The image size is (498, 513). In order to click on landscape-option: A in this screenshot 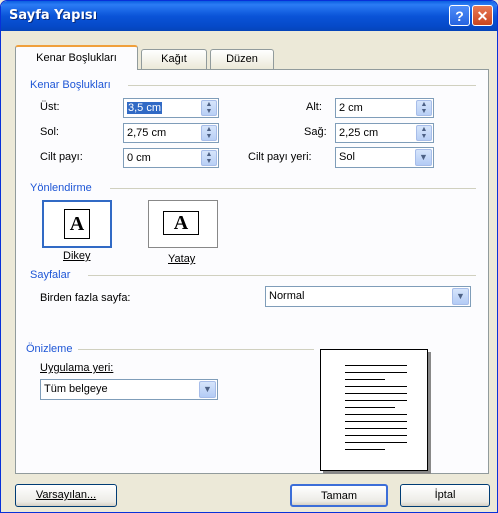, I will do `click(183, 224)`.